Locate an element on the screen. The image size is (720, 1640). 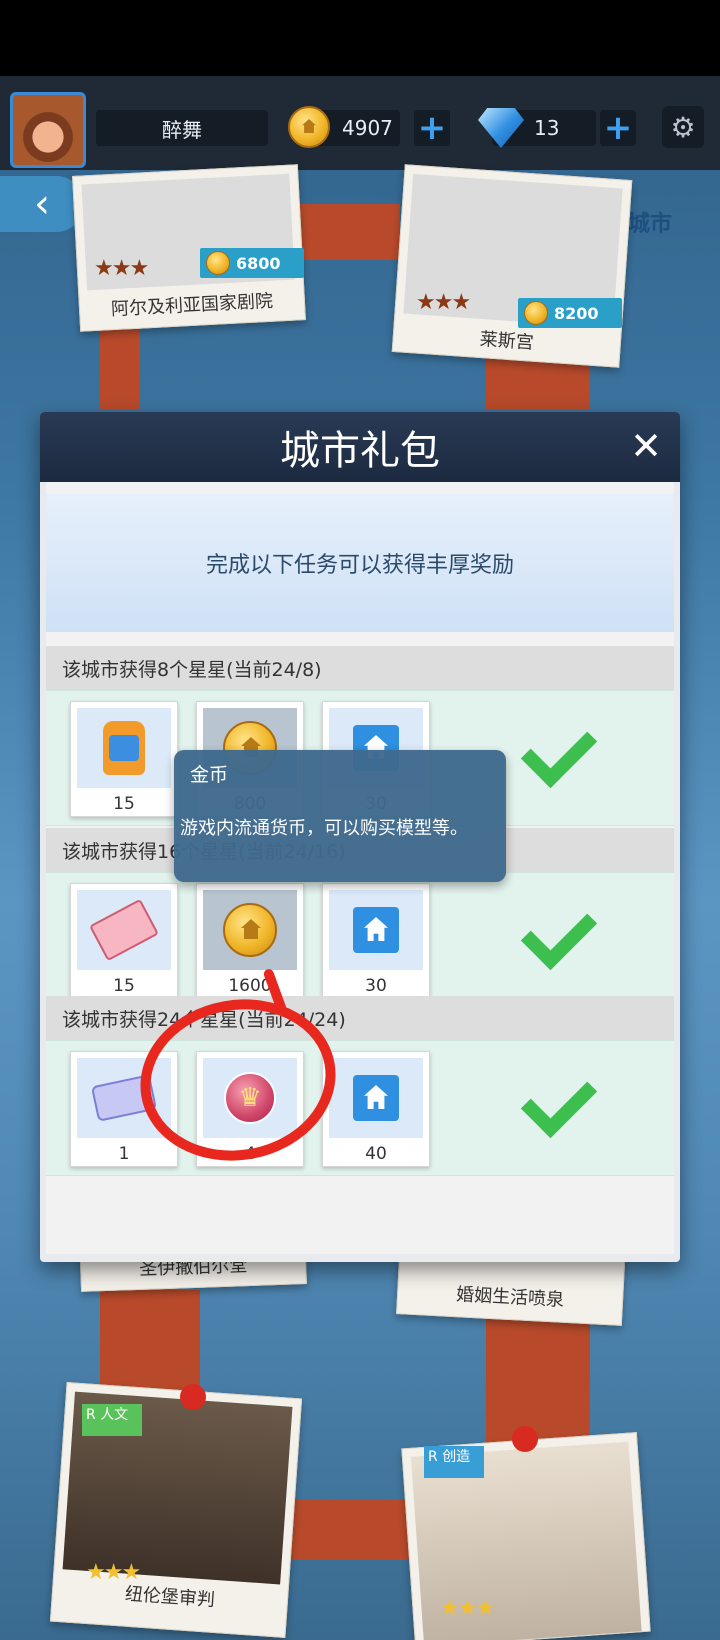
reward-quantity: 40 is located at coordinates (376, 1154).